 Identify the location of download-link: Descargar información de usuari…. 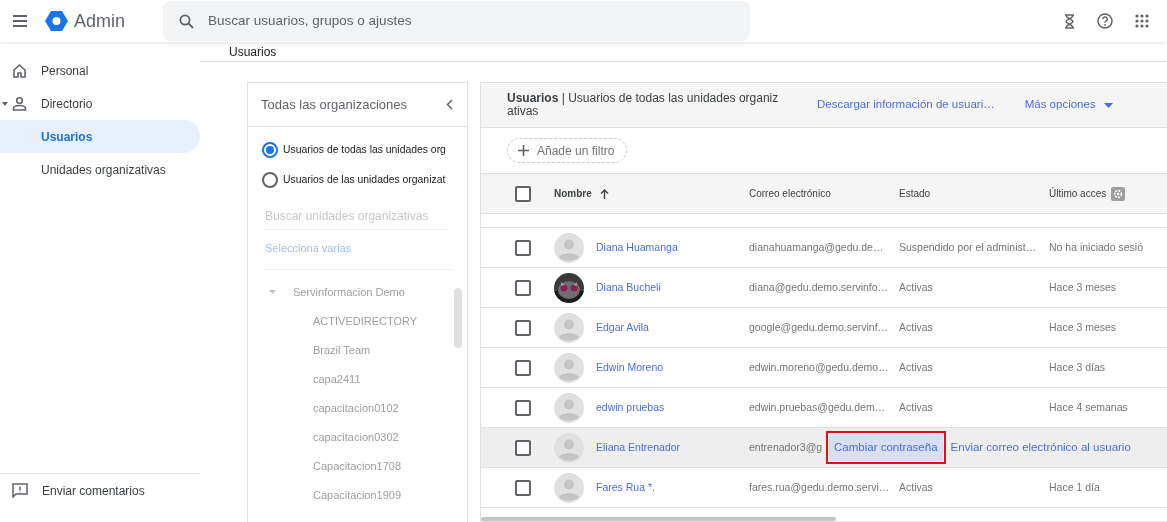
(906, 105).